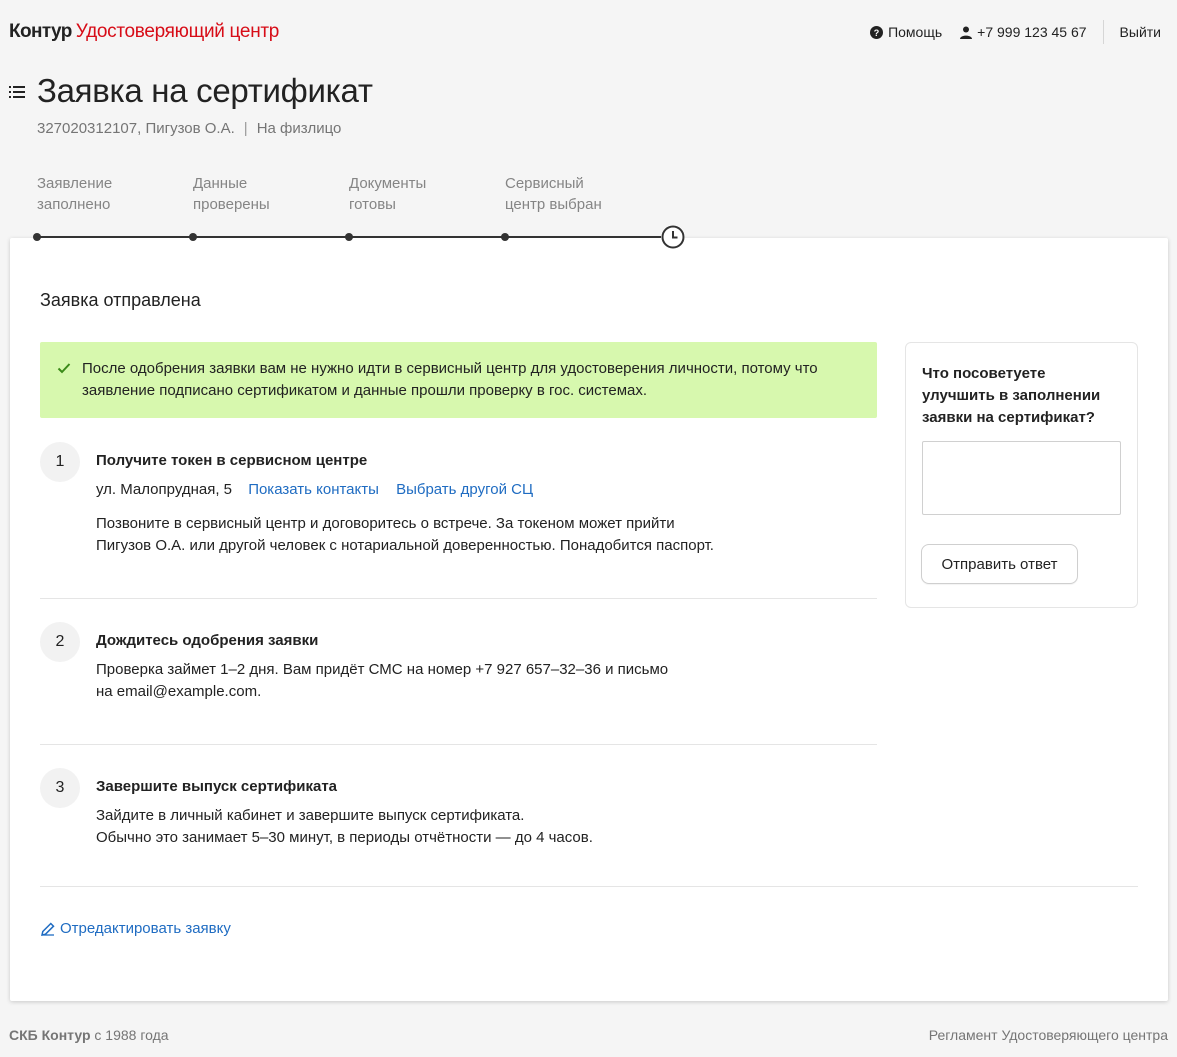 The width and height of the screenshot is (1177, 1057). What do you see at coordinates (1140, 32) in the screenshot?
I see `logout-link: Выйти` at bounding box center [1140, 32].